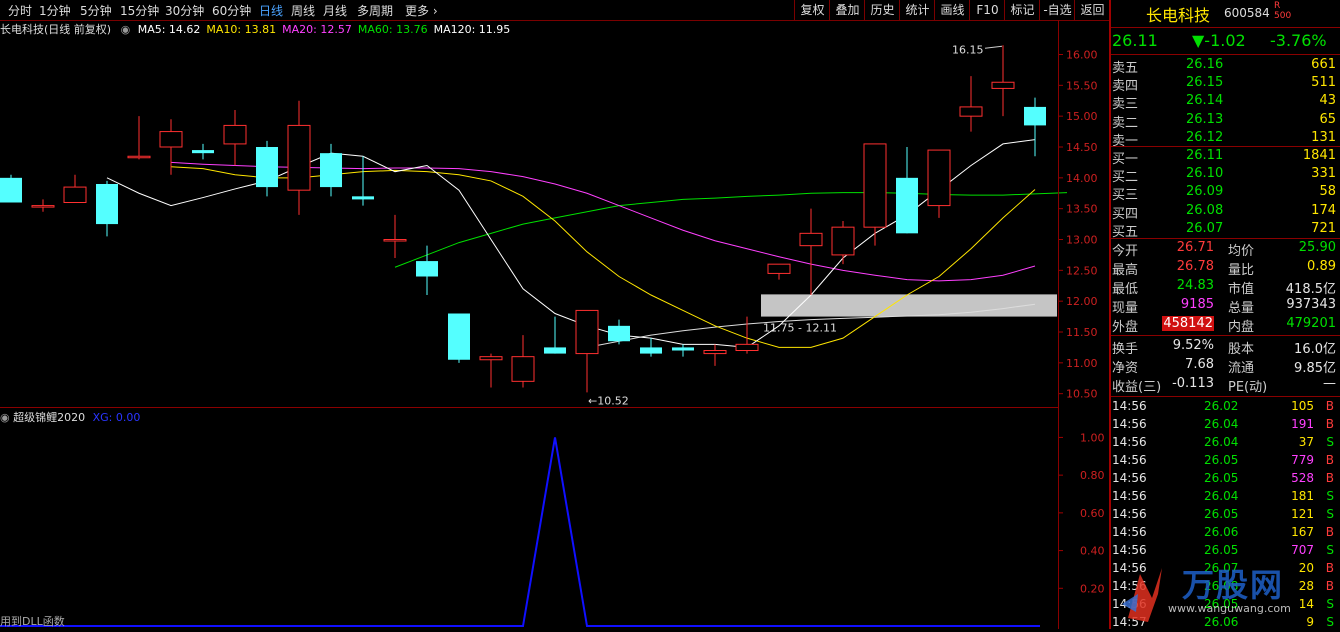 This screenshot has height=632, width=1340. I want to click on stat-value: 9185, so click(1197, 304).